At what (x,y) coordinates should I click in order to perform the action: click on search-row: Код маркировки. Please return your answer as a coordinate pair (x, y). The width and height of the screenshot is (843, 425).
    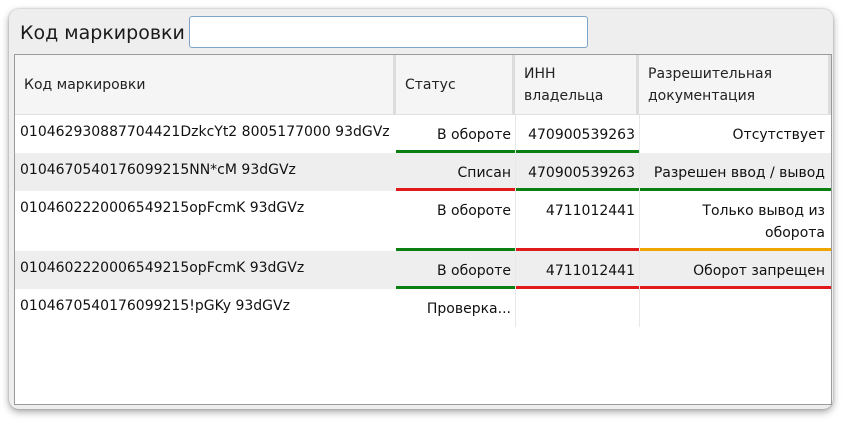
    Looking at the image, I should click on (304, 33).